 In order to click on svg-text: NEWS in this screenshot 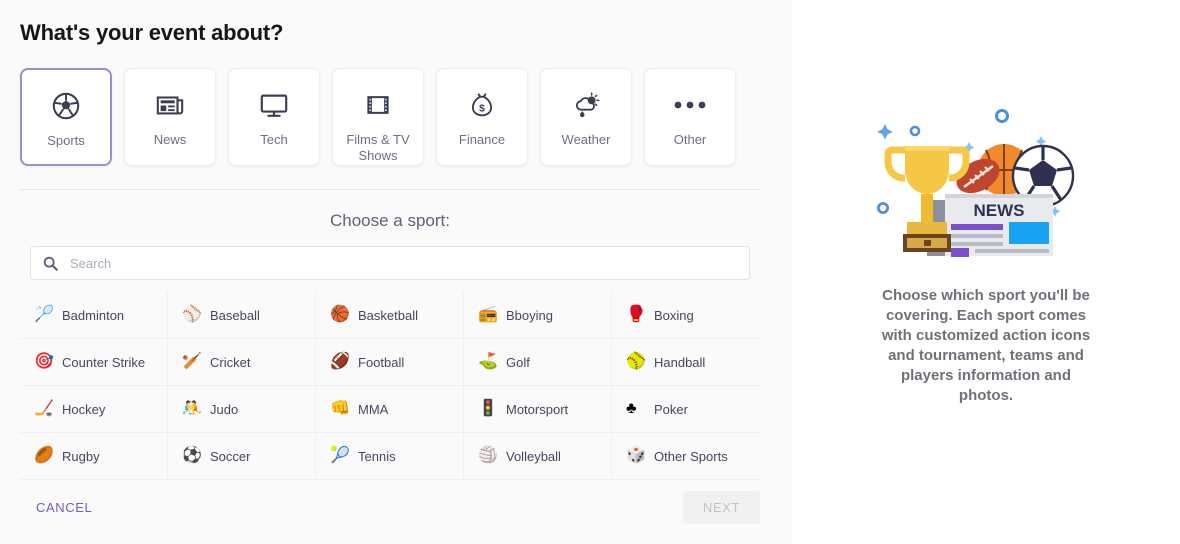, I will do `click(999, 210)`.